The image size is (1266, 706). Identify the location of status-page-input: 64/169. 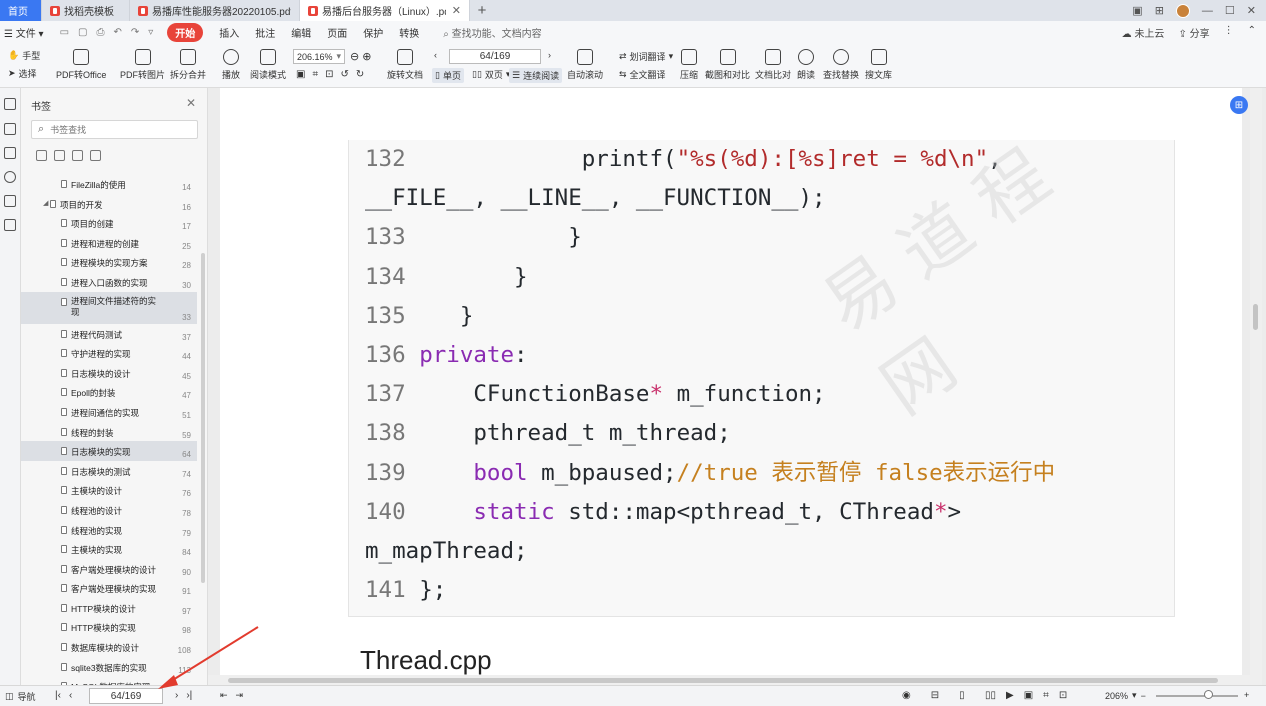
(126, 696).